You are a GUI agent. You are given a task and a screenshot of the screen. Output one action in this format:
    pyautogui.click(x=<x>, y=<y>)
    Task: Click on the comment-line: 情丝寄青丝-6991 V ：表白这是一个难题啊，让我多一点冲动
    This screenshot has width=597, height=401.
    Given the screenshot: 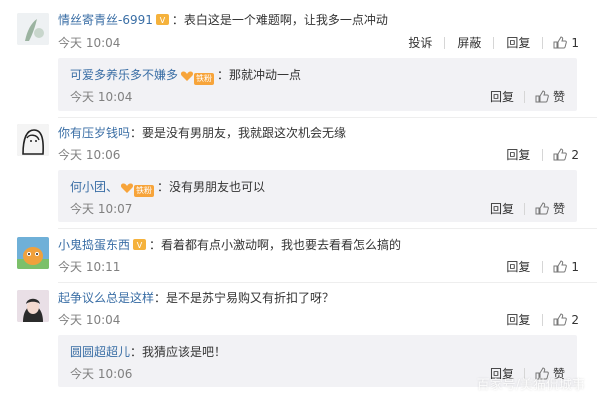 What is the action you would take?
    pyautogui.click(x=223, y=19)
    